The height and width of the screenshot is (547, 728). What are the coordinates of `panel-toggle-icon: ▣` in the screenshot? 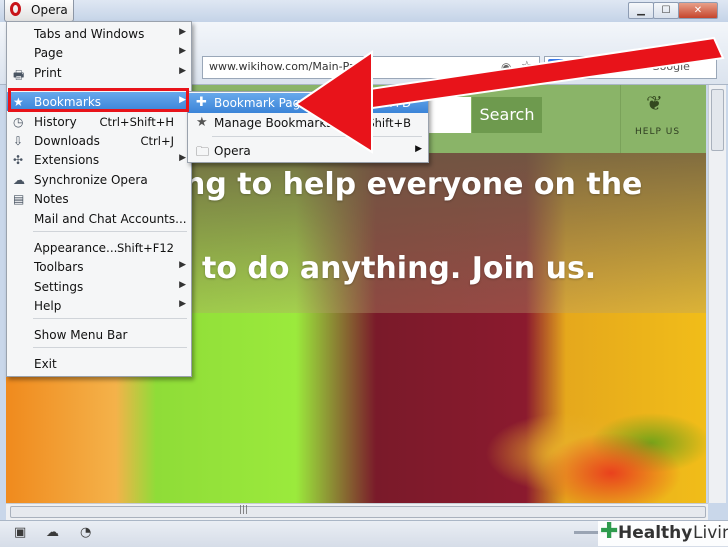 It's located at (20, 532).